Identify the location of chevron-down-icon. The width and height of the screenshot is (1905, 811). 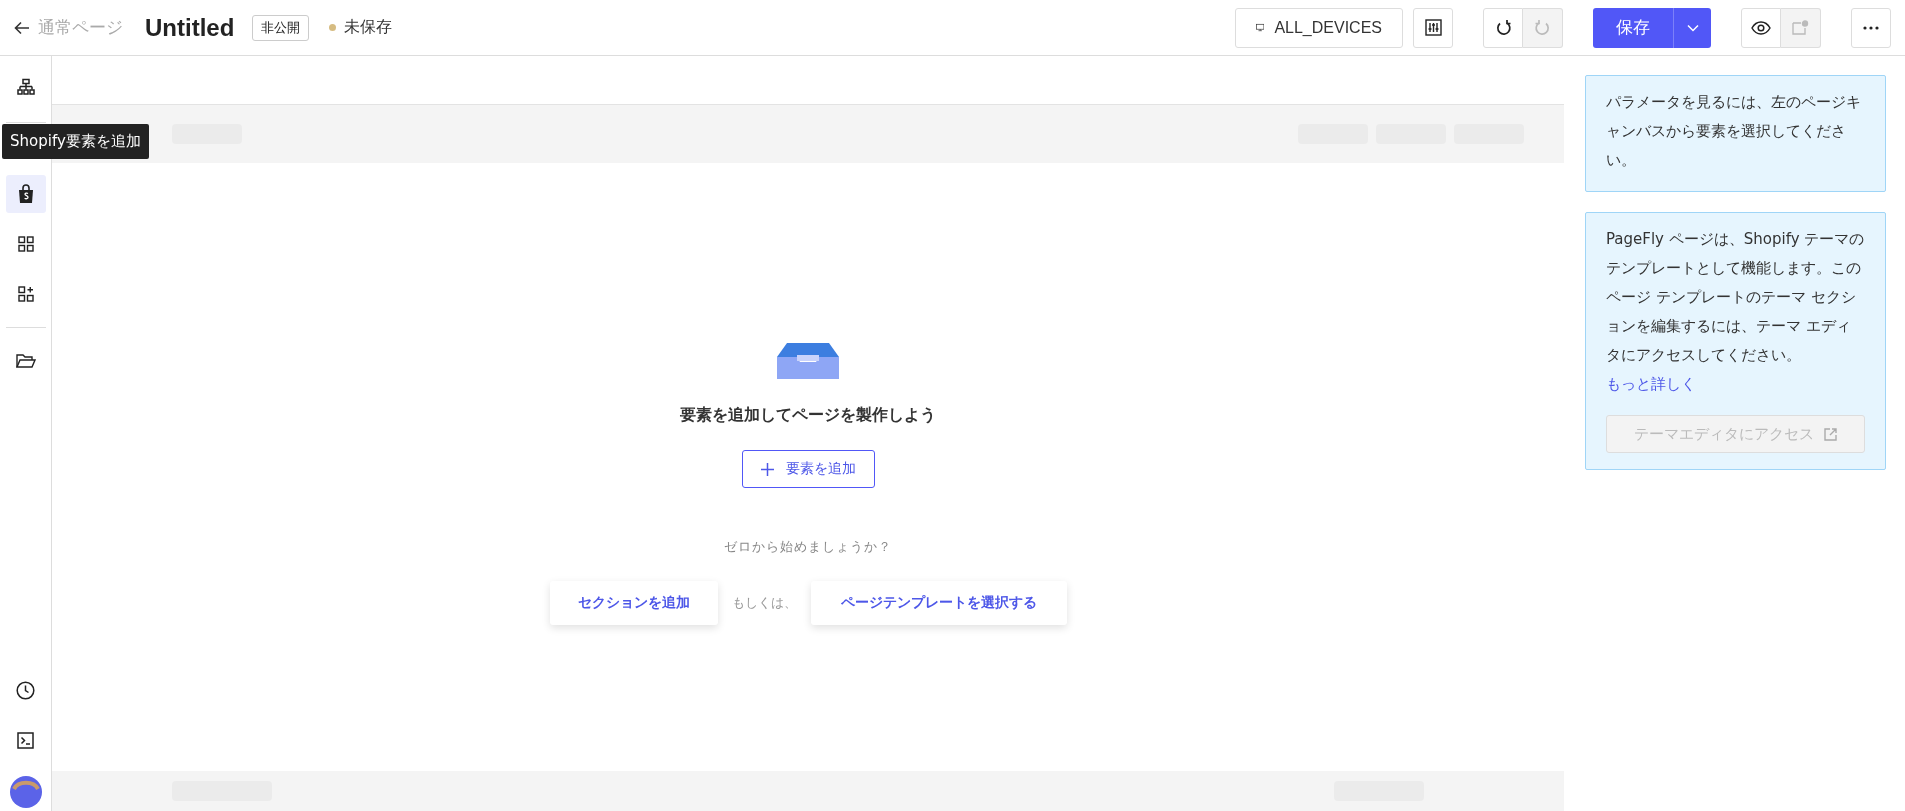
(1692, 27).